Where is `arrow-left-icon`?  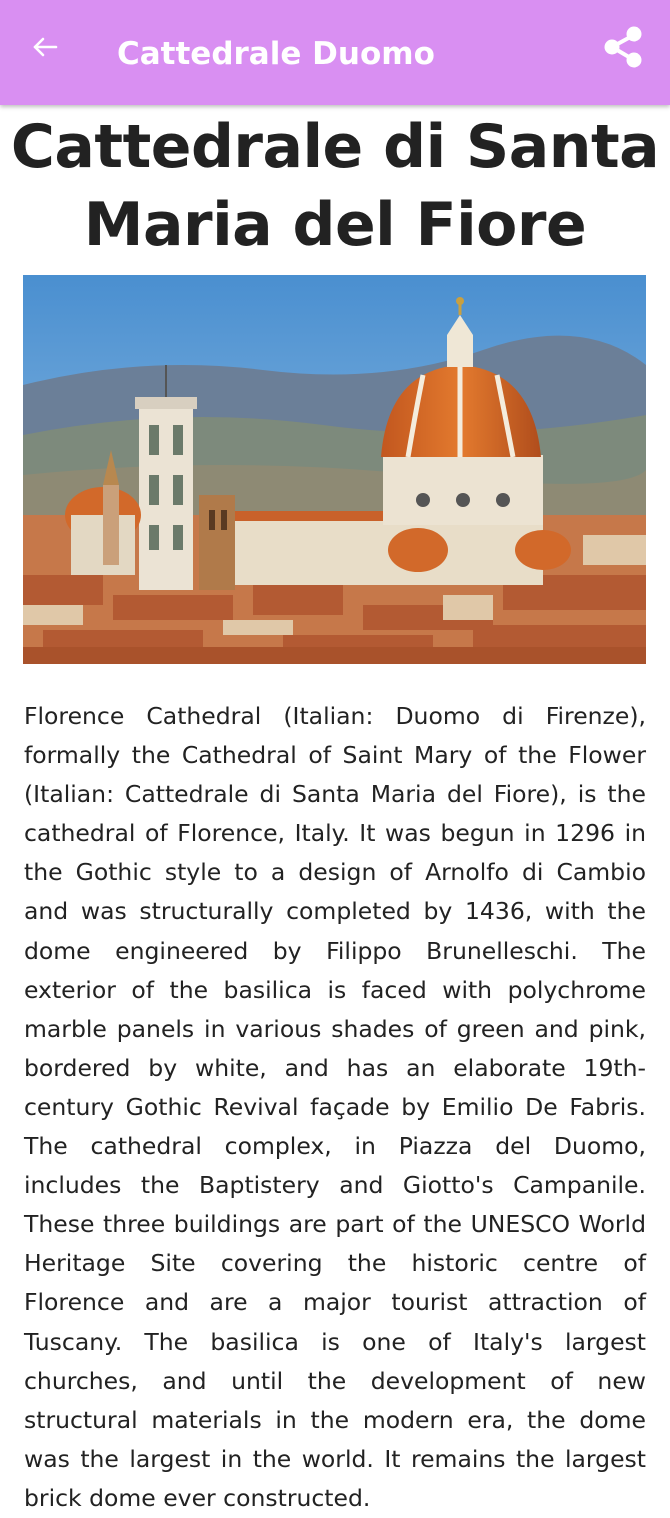
arrow-left-icon is located at coordinates (45, 47).